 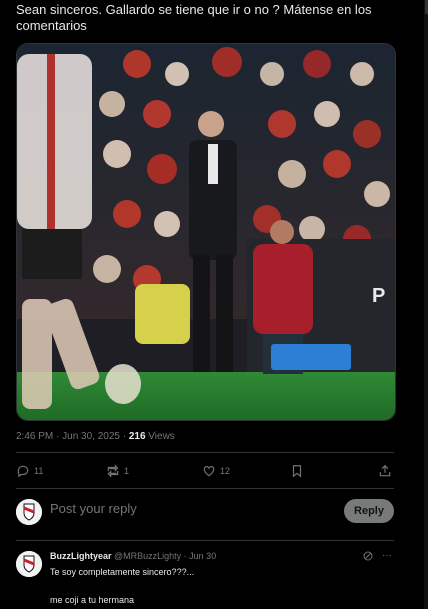 I want to click on comment-icons: ···, so click(x=377, y=556).